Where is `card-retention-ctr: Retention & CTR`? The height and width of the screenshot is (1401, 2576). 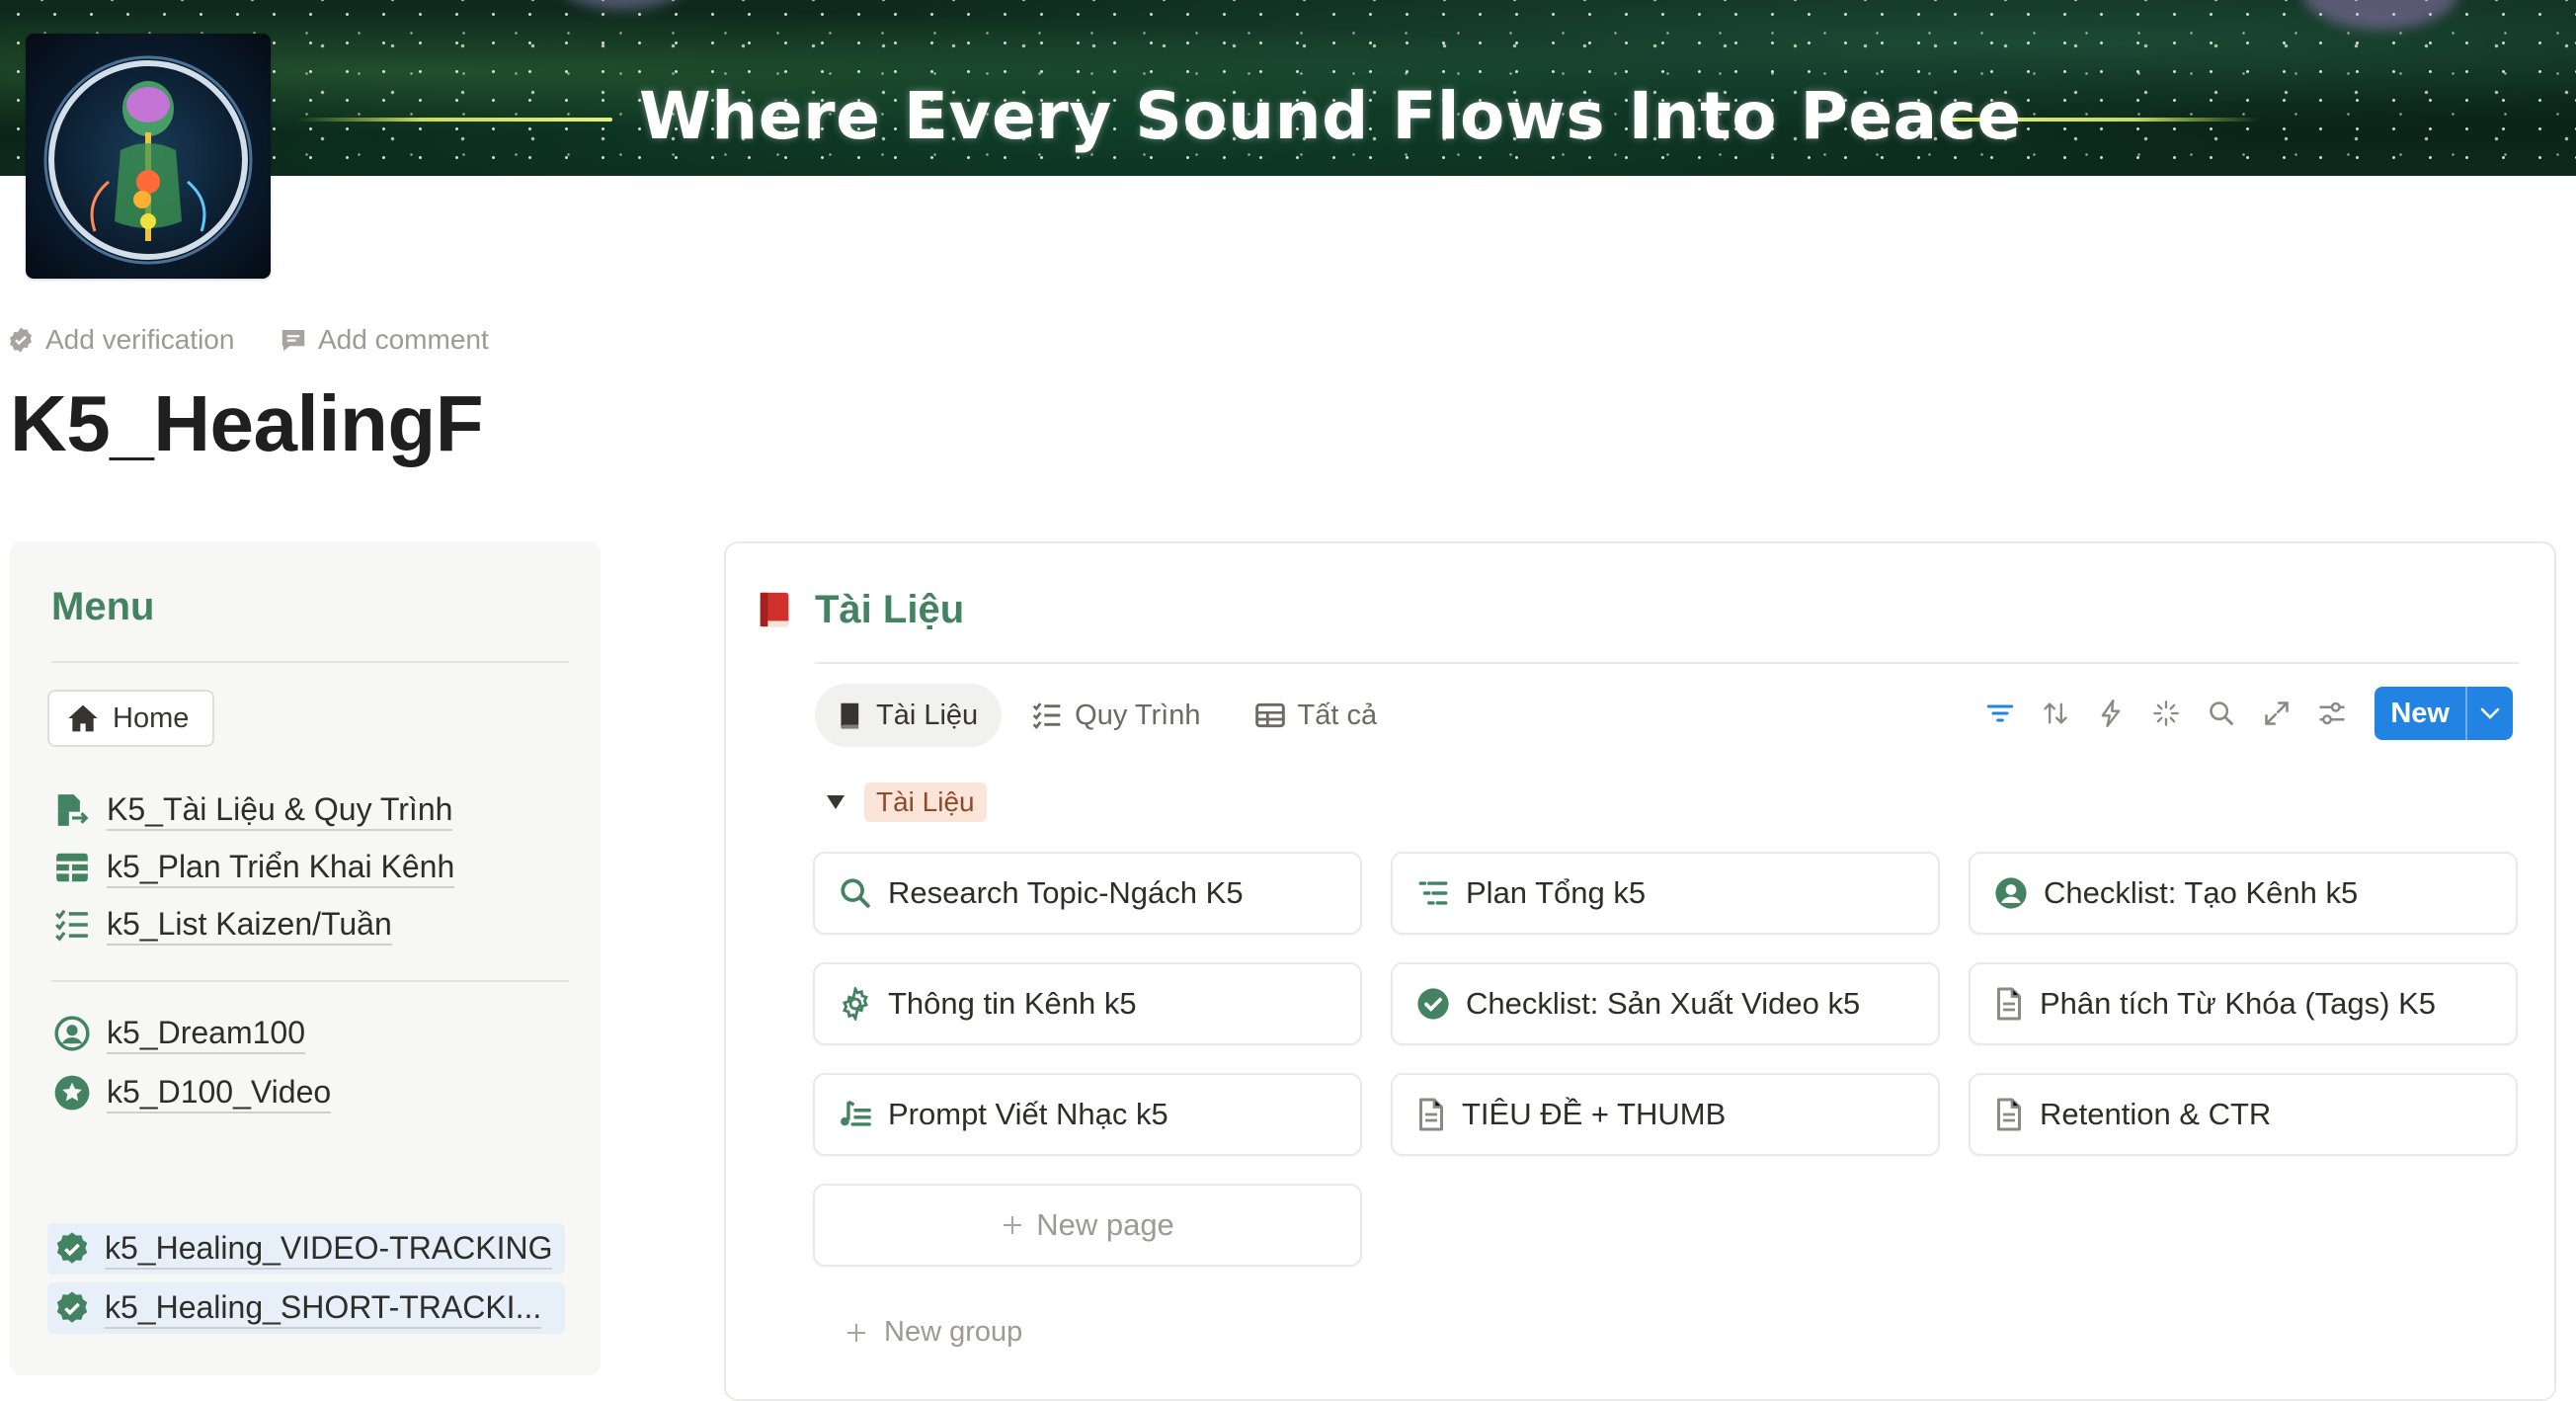
card-retention-ctr: Retention & CTR is located at coordinates (2243, 1114).